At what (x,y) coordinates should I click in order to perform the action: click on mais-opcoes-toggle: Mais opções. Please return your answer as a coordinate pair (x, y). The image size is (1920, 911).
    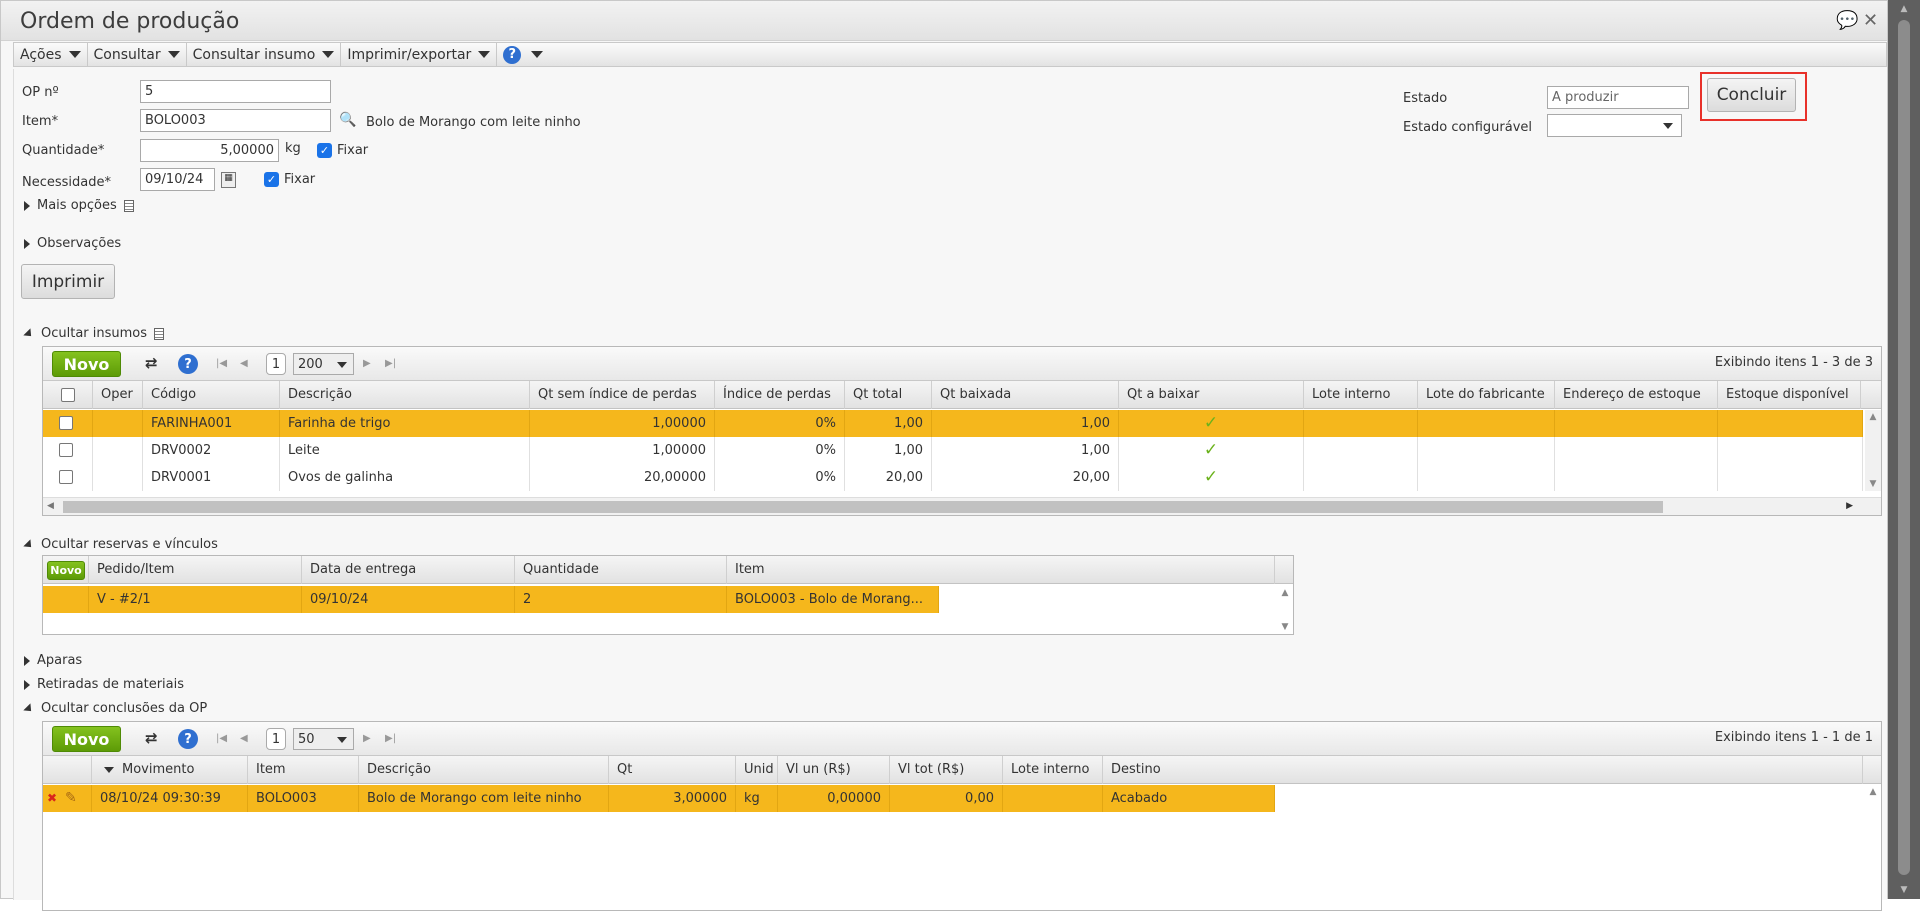
    Looking at the image, I should click on (79, 205).